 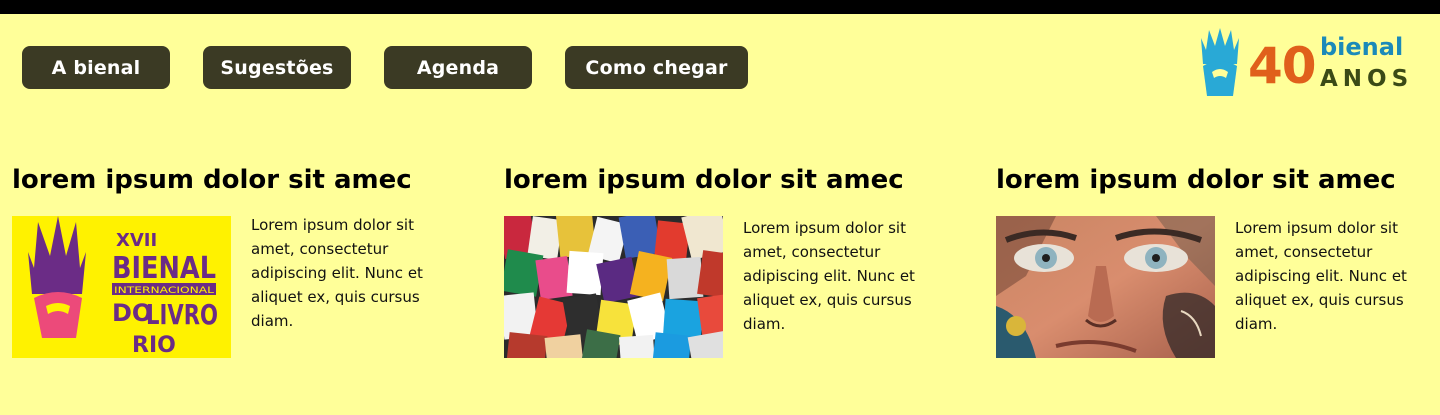 I want to click on poster-line-6: RIO, so click(x=154, y=345).